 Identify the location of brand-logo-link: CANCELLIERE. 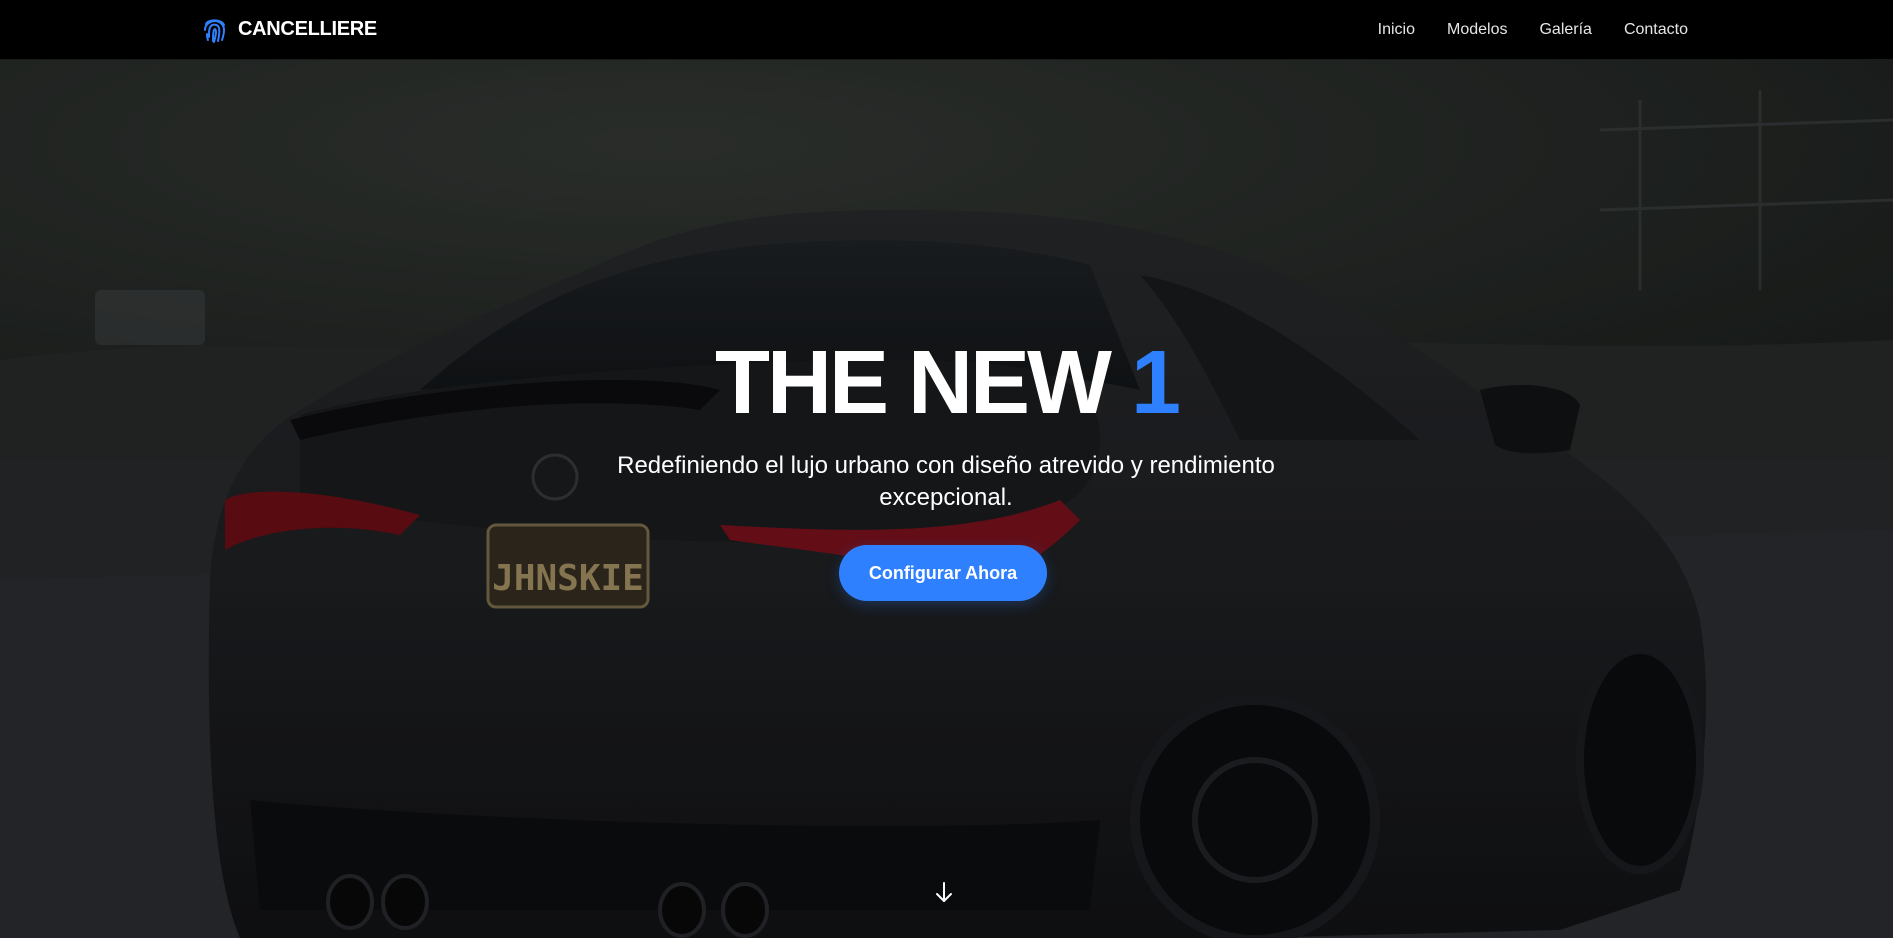
(289, 29).